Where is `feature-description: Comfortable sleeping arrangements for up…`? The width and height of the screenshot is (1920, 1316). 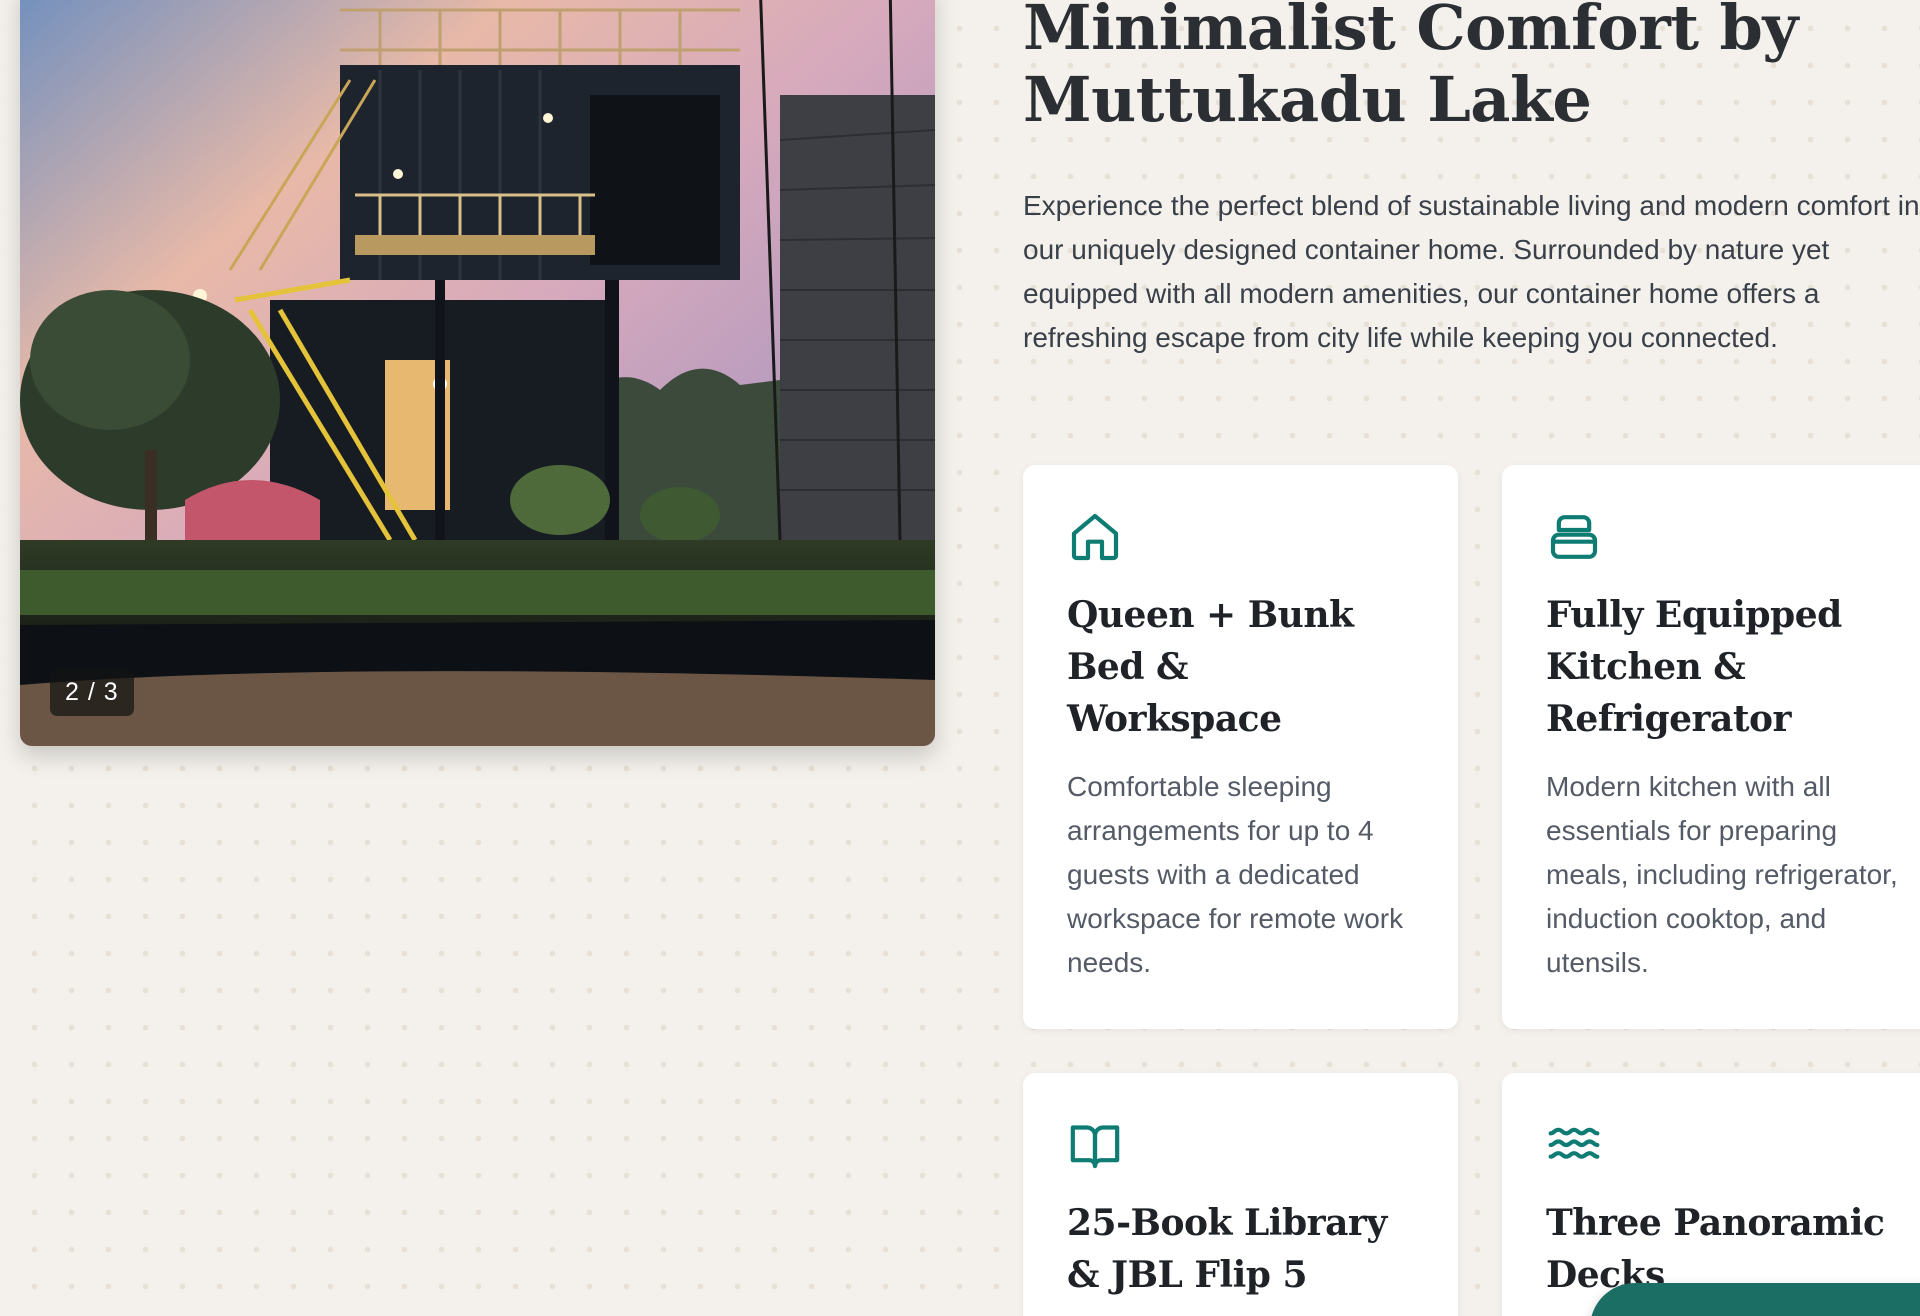
feature-description: Comfortable sleeping arrangements for up… is located at coordinates (1235, 874).